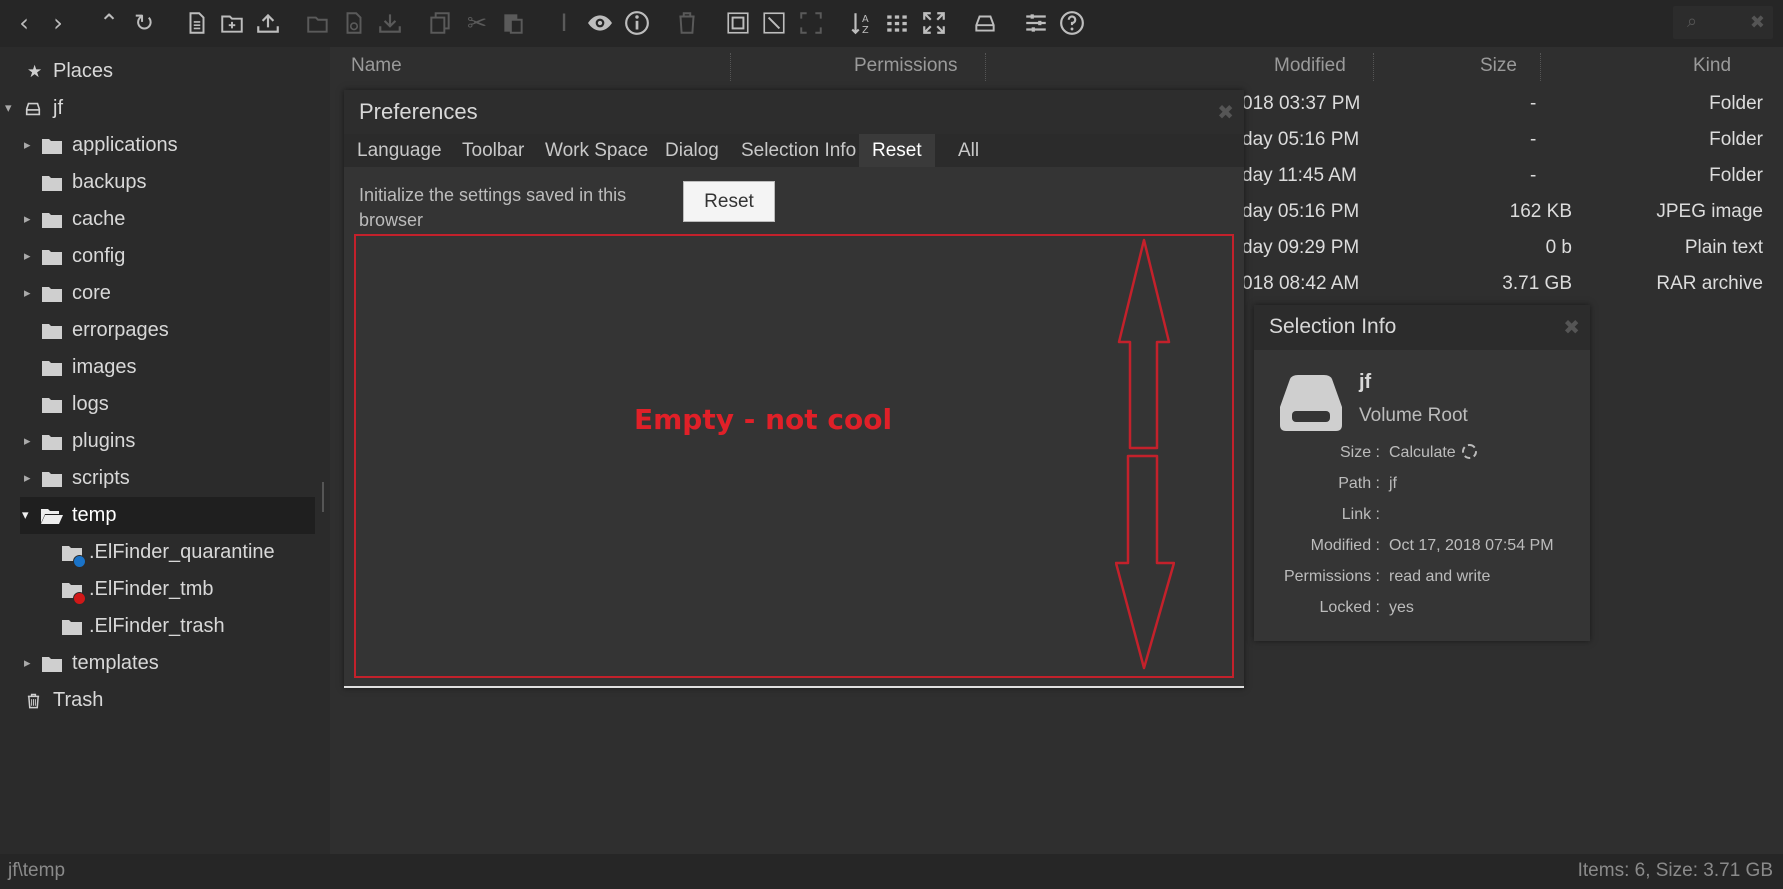 This screenshot has height=889, width=1783. What do you see at coordinates (157, 626) in the screenshot?
I see `sidebar-item-elfinder-trash: .ElFinder_trash` at bounding box center [157, 626].